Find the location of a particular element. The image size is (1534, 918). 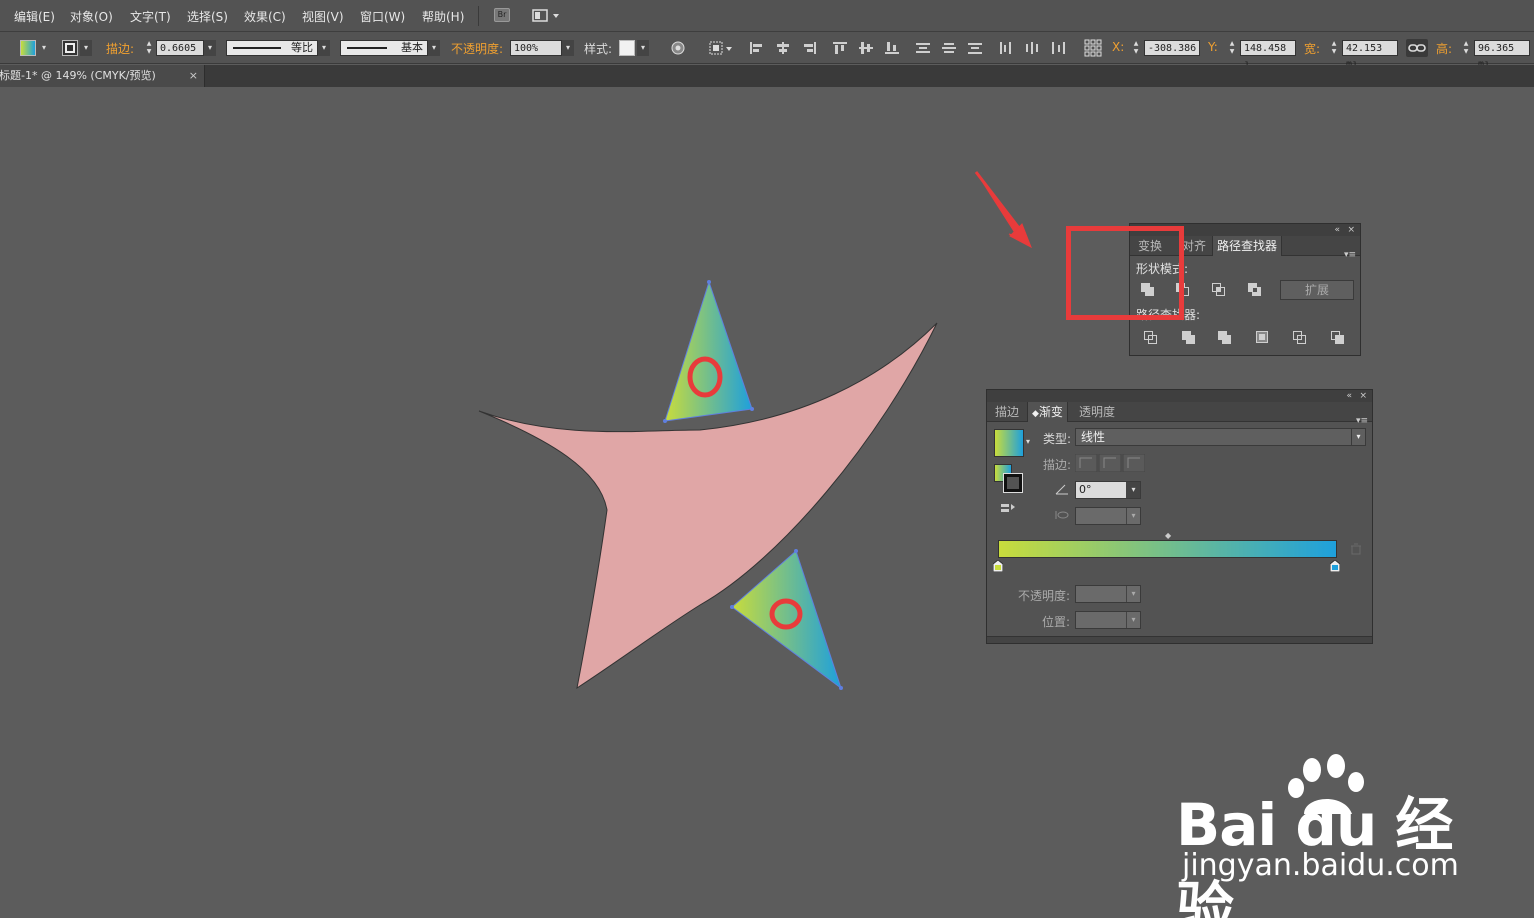

distribute-right-icon is located at coordinates (1058, 48).